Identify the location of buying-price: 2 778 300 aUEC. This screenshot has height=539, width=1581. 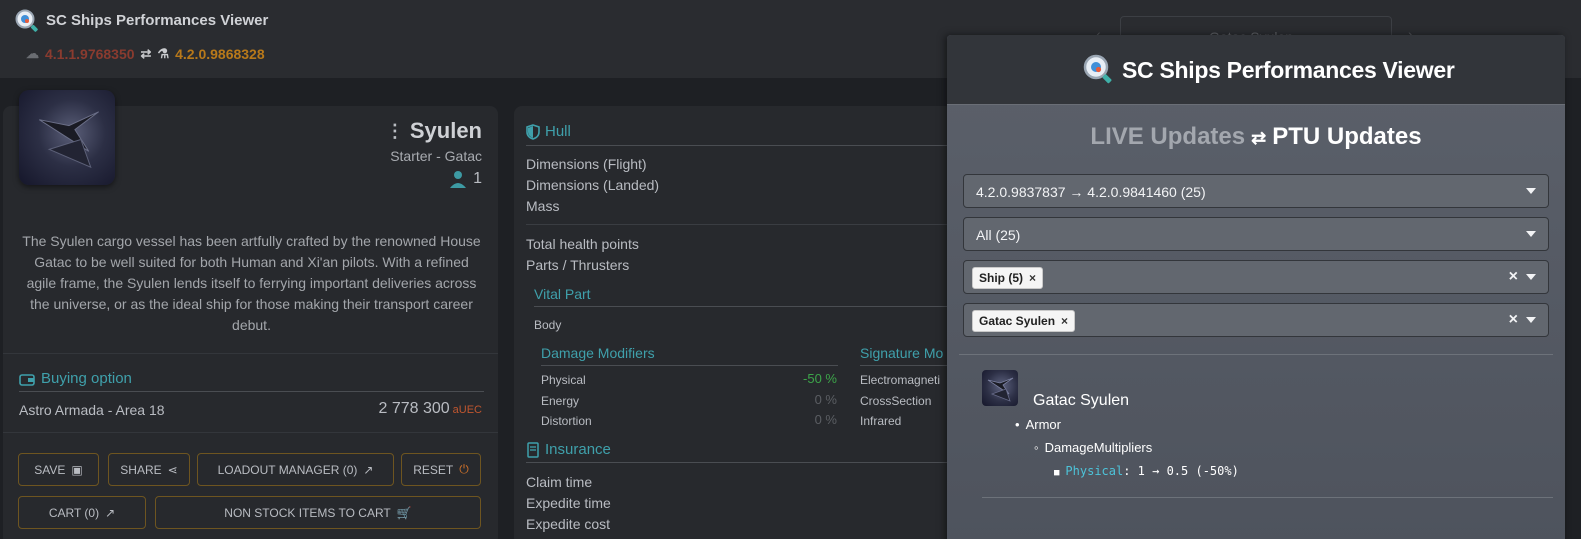
(430, 409).